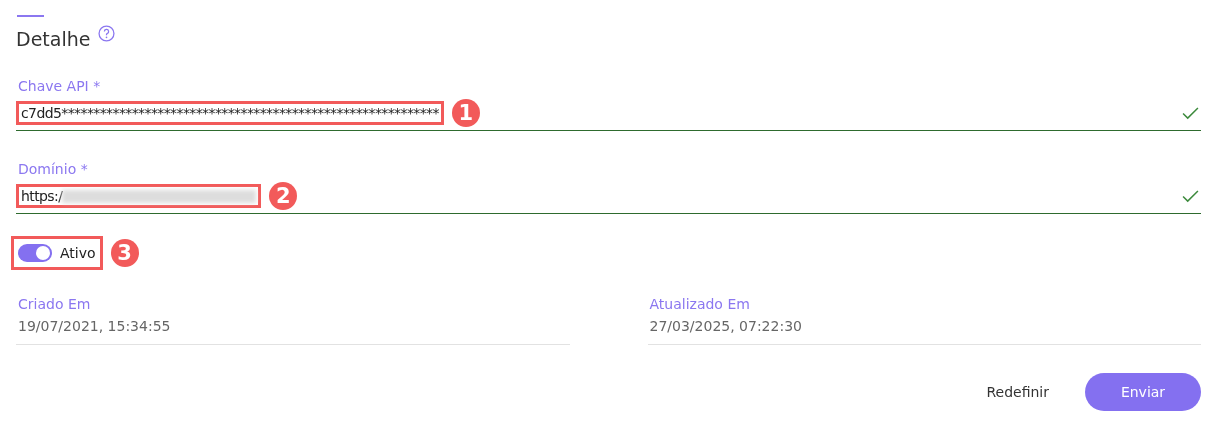 This screenshot has height=421, width=1219. Describe the element at coordinates (230, 113) in the screenshot. I see `field-value: c7dd5***********************************************************` at that location.